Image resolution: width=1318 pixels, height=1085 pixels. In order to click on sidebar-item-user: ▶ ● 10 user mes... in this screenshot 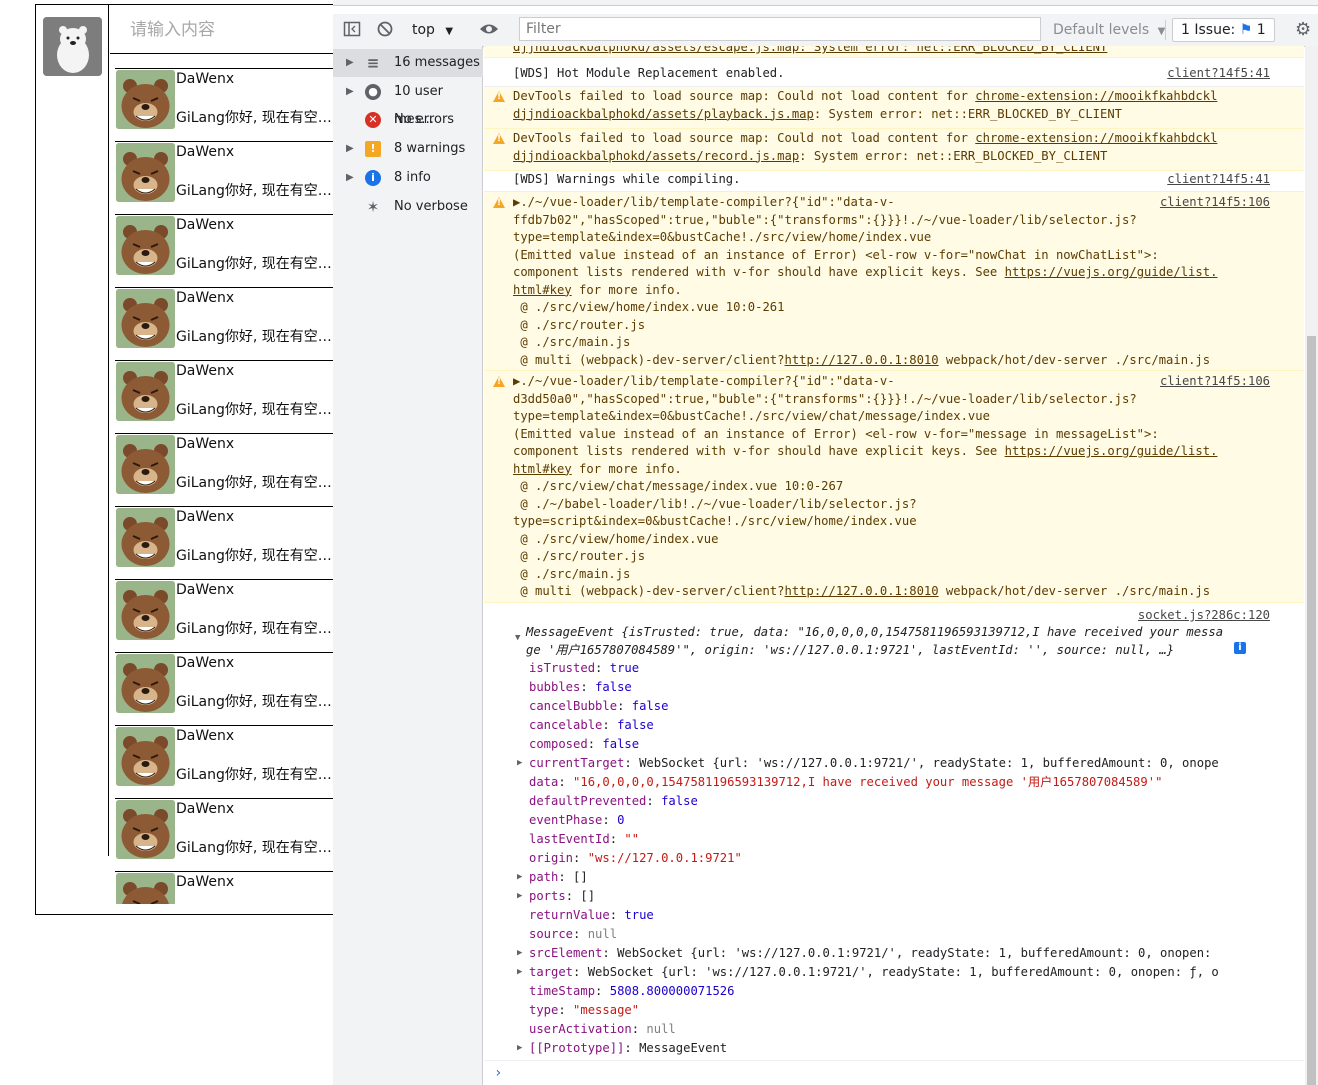, I will do `click(408, 102)`.